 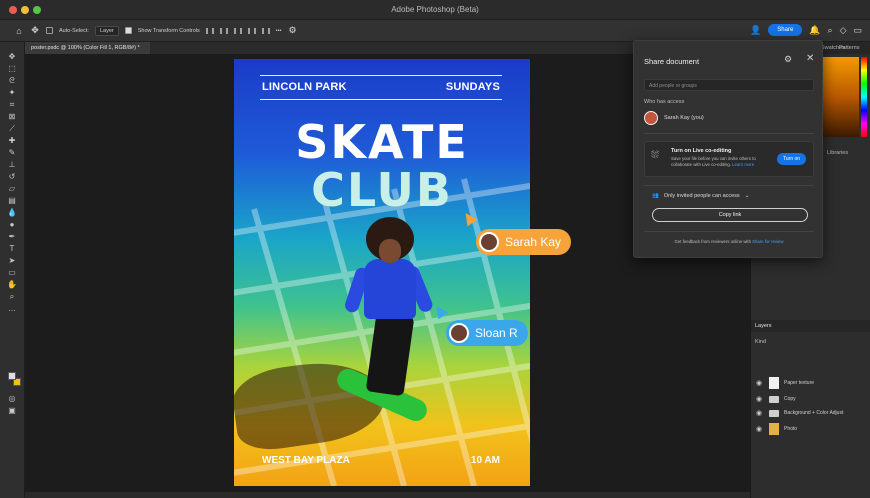 I want to click on auto-select-dropdown: Layer, so click(x=106, y=30).